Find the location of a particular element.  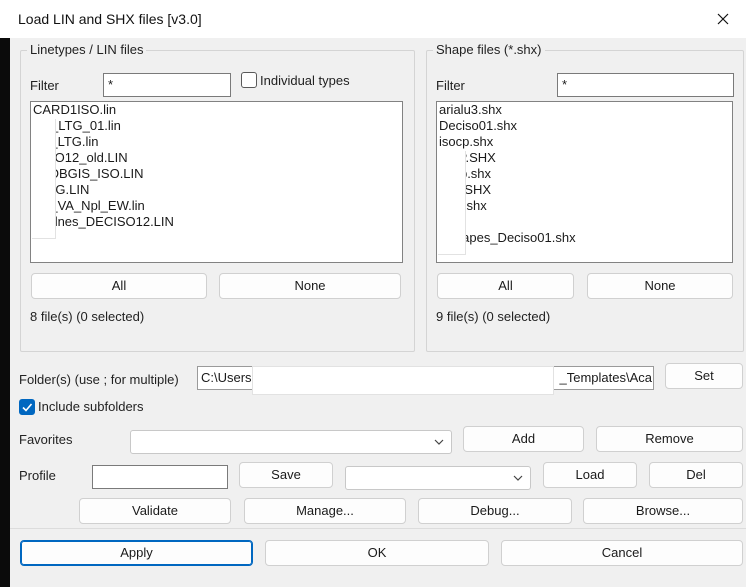

checkmark-icon is located at coordinates (27, 407).